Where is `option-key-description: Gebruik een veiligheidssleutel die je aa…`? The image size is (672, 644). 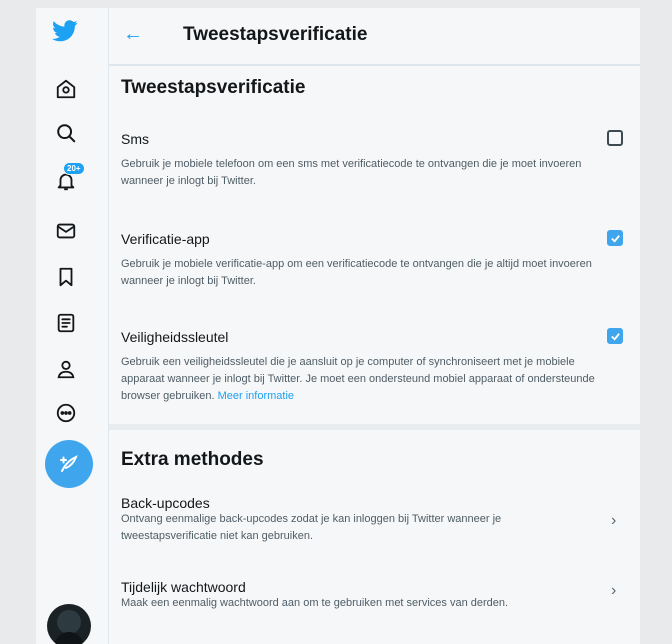 option-key-description: Gebruik een veiligheidssleutel die je aa… is located at coordinates (366, 379).